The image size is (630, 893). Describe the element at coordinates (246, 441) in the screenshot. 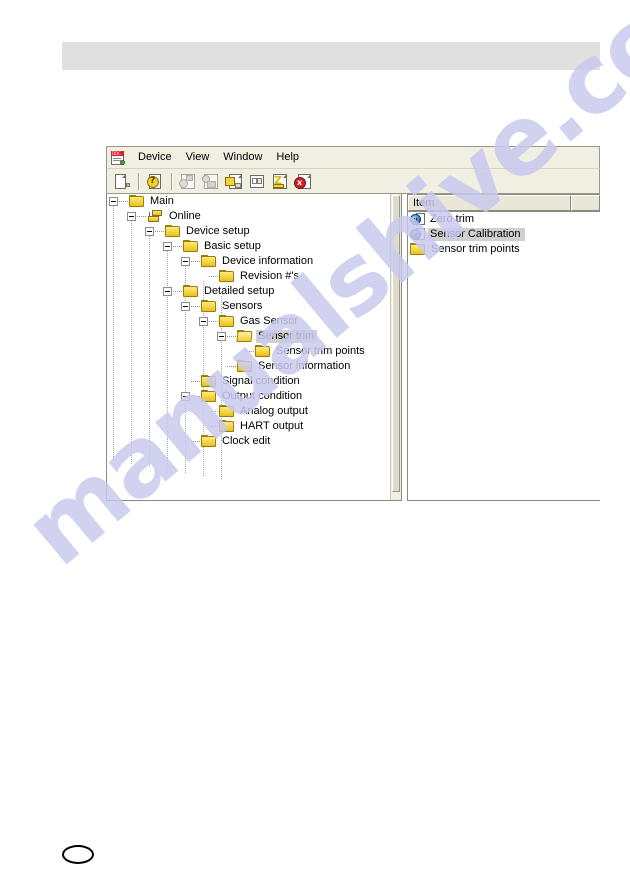

I see `tree-node-label: Clock edit` at that location.